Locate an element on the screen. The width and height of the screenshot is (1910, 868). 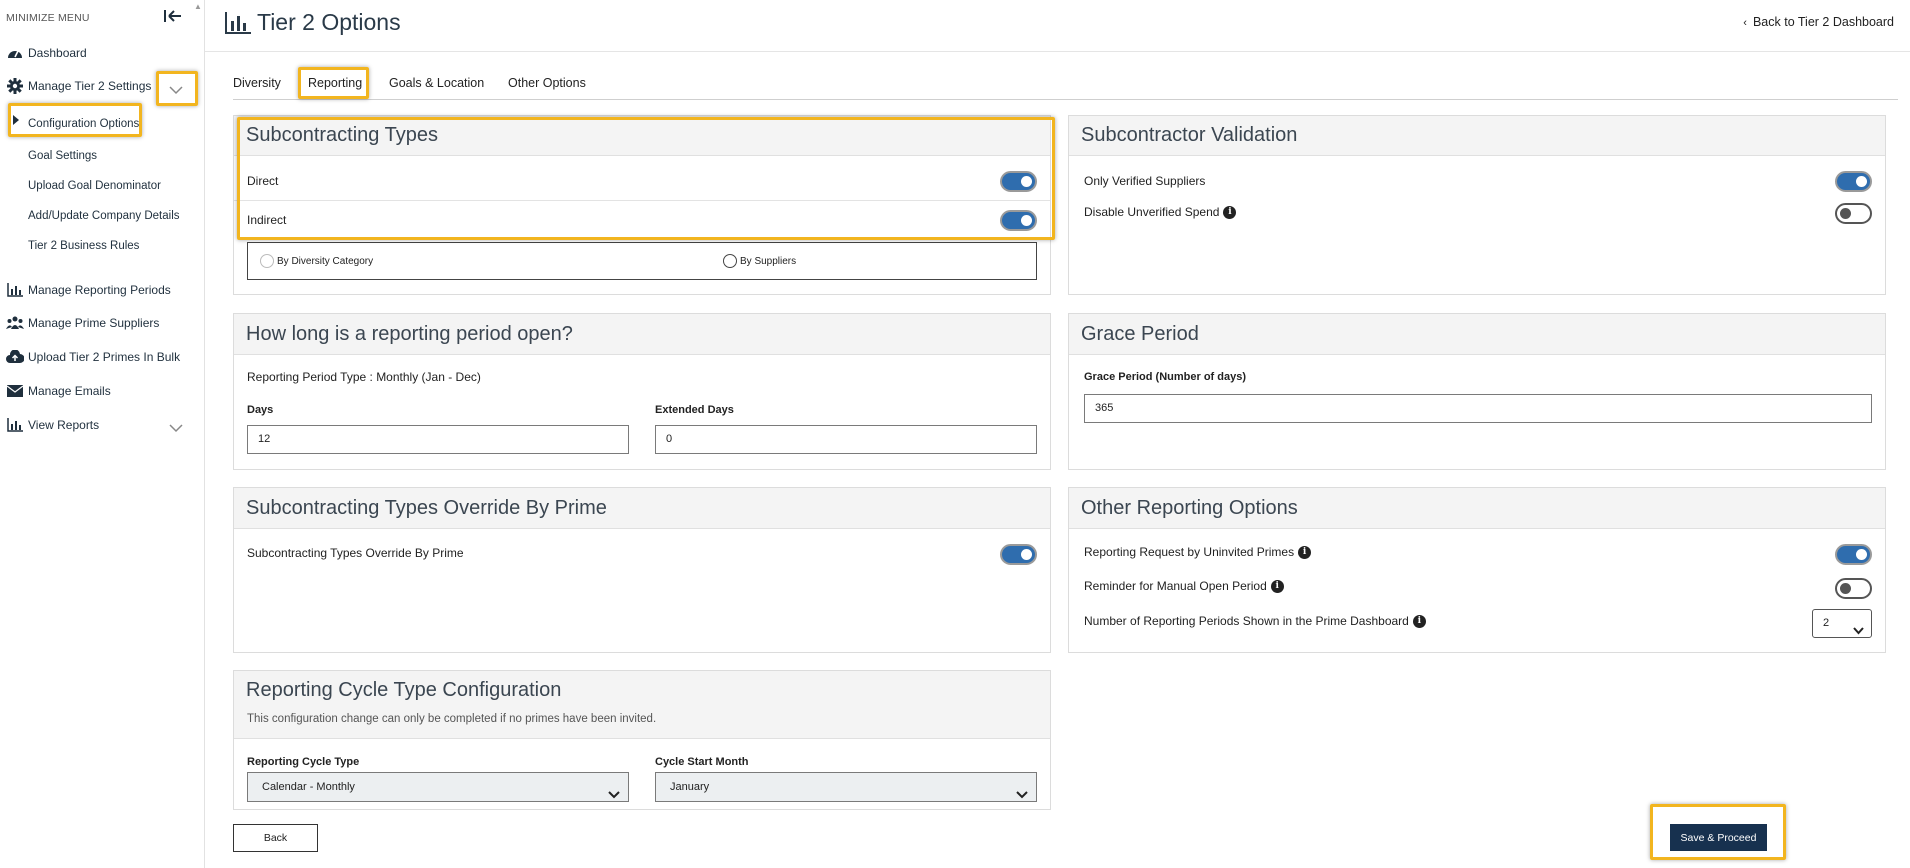
sidebar-item-dashboard: Dashboard is located at coordinates (43, 53).